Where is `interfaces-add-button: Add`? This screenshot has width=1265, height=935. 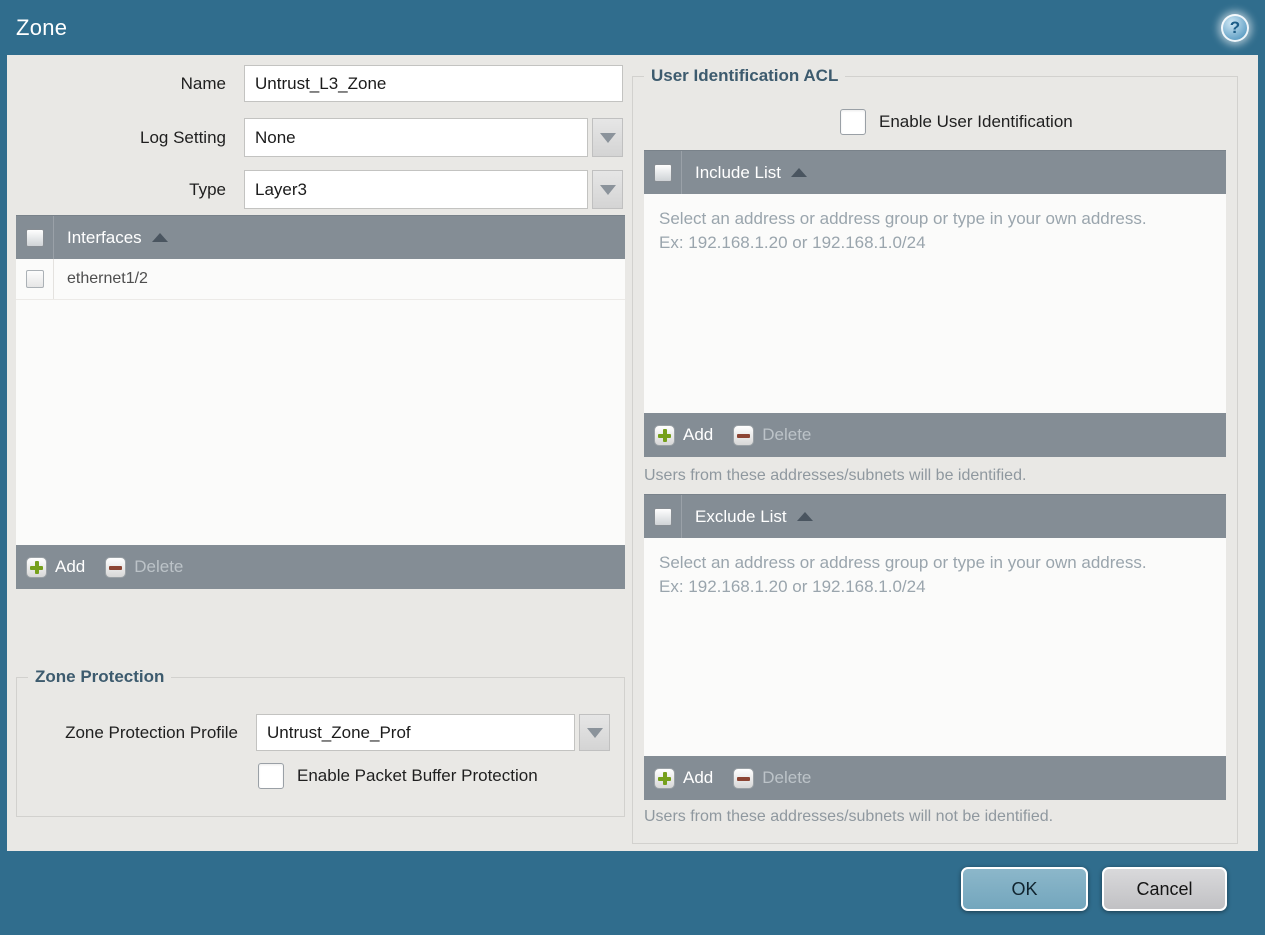 interfaces-add-button: Add is located at coordinates (56, 567).